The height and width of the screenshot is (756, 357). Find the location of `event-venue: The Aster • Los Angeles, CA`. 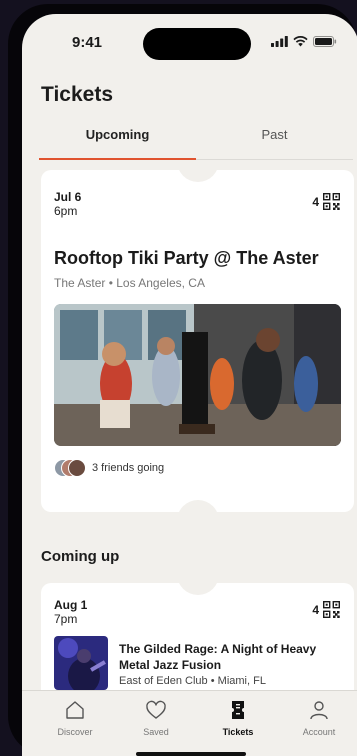

event-venue: The Aster • Los Angeles, CA is located at coordinates (129, 283).